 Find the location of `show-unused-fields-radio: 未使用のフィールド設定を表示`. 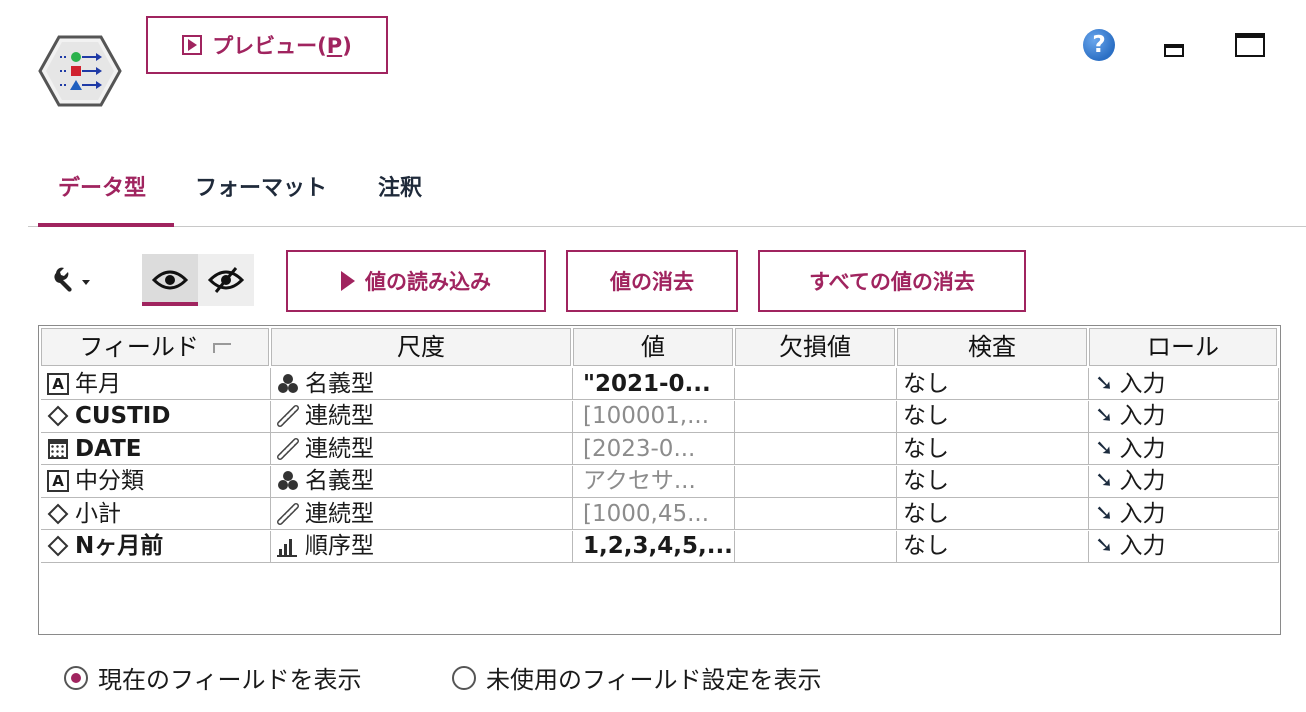

show-unused-fields-radio: 未使用のフィールド設定を表示 is located at coordinates (637, 677).